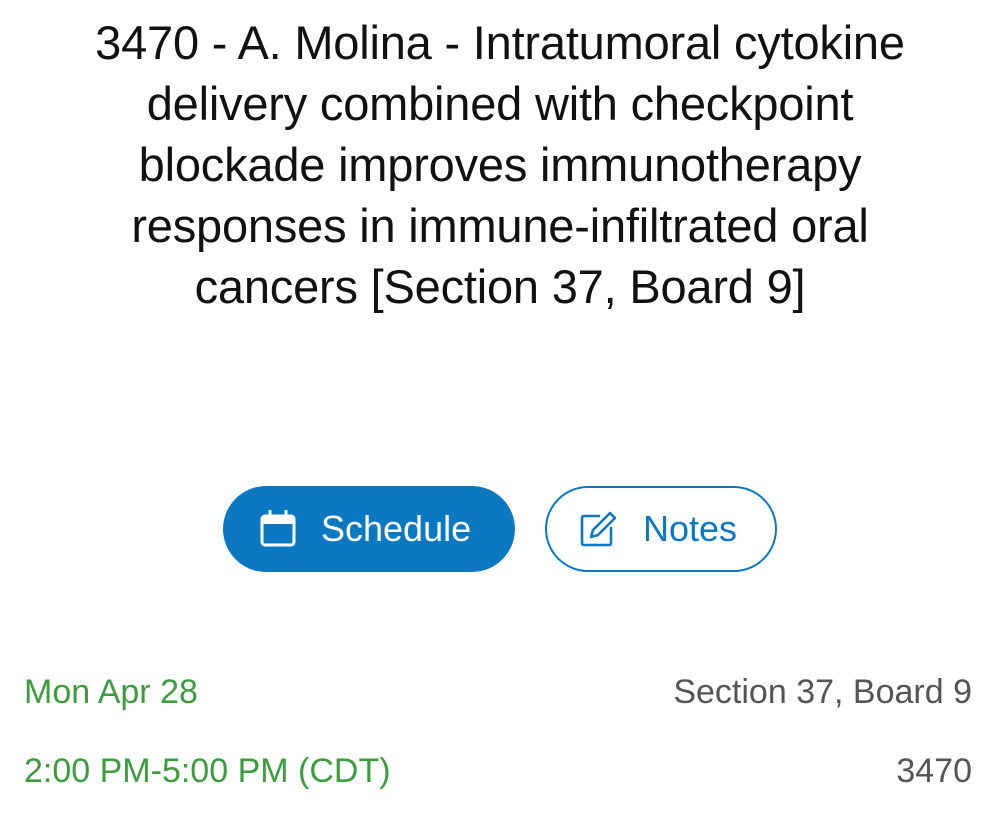 Image resolution: width=1000 pixels, height=822 pixels. Describe the element at coordinates (498, 771) in the screenshot. I see `time-number-row: 2:00 PM-5:00 PM (CDT) 3470` at that location.